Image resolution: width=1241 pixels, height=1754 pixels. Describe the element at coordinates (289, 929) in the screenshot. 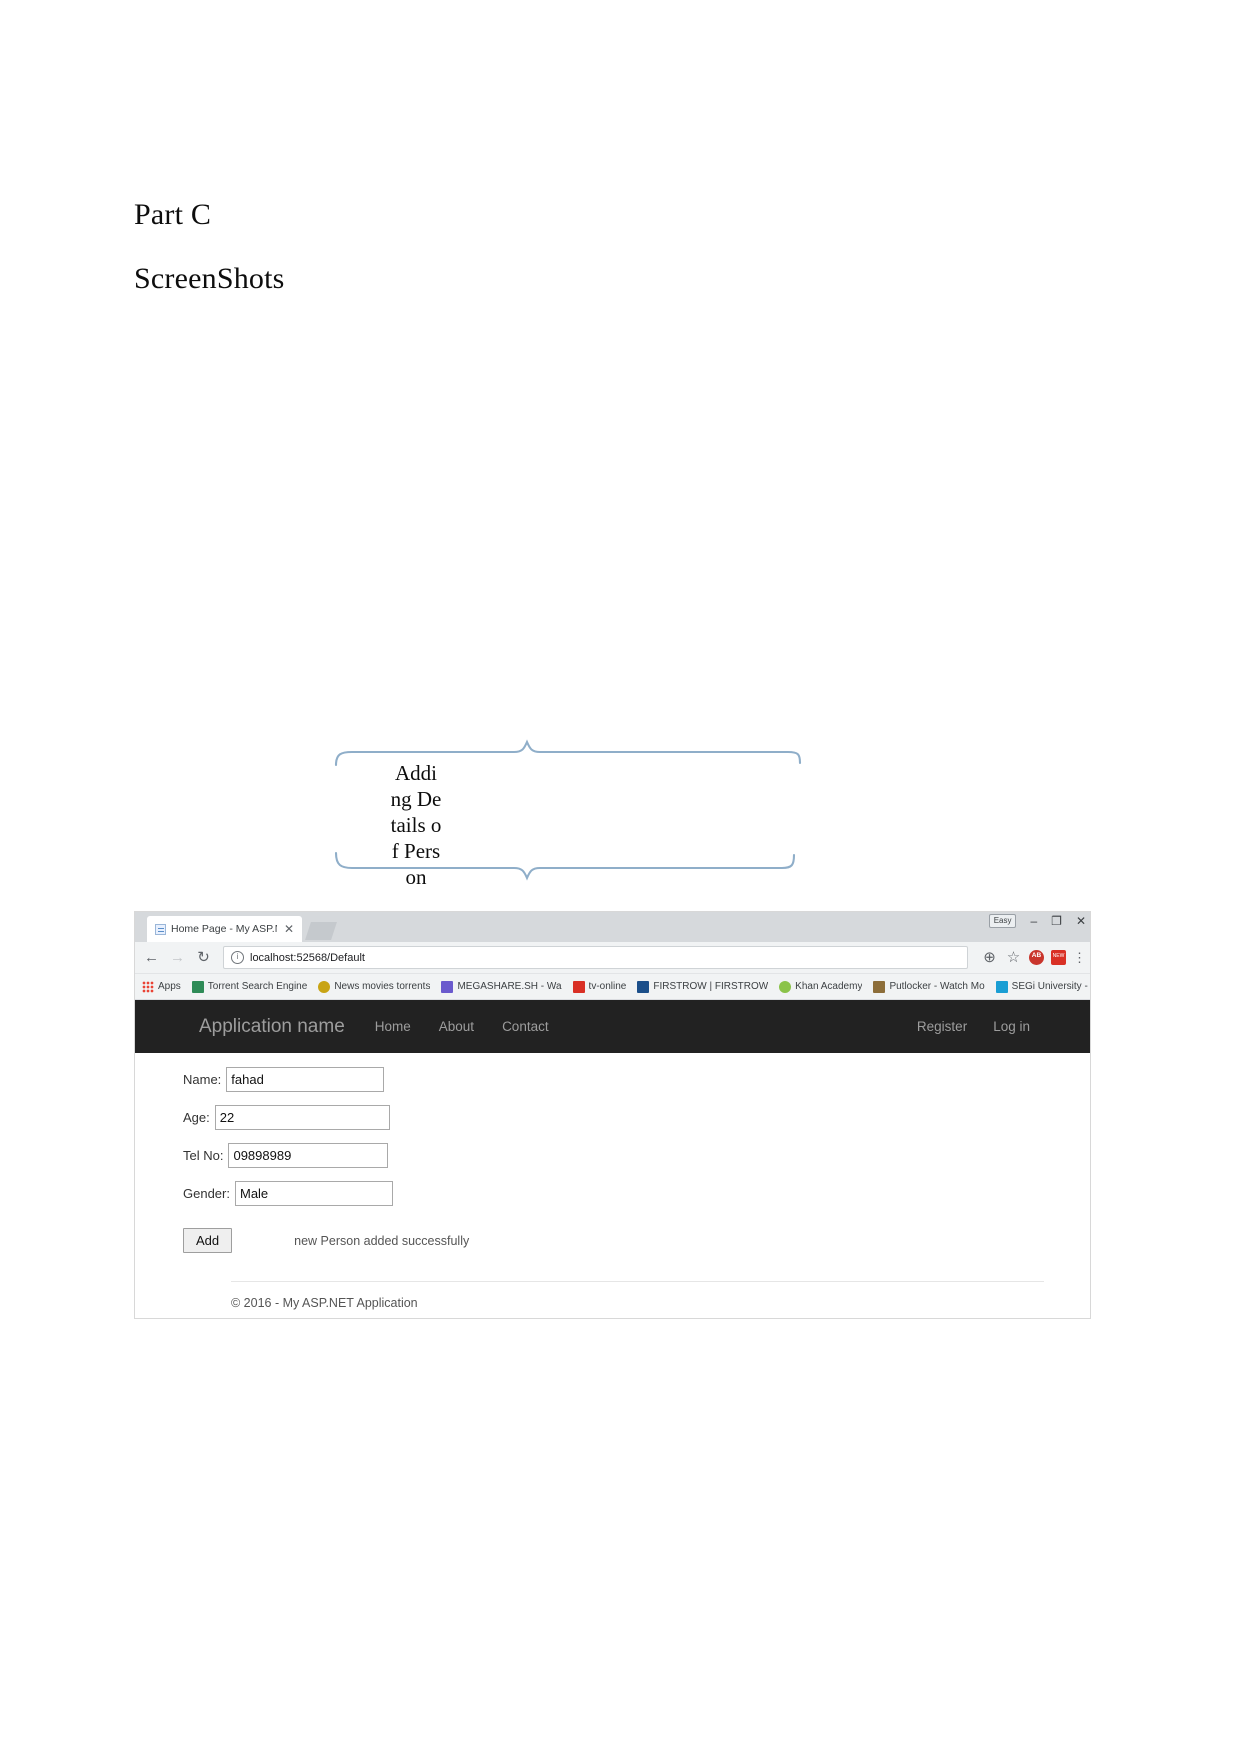

I see `tab-close-icon: ✕` at that location.